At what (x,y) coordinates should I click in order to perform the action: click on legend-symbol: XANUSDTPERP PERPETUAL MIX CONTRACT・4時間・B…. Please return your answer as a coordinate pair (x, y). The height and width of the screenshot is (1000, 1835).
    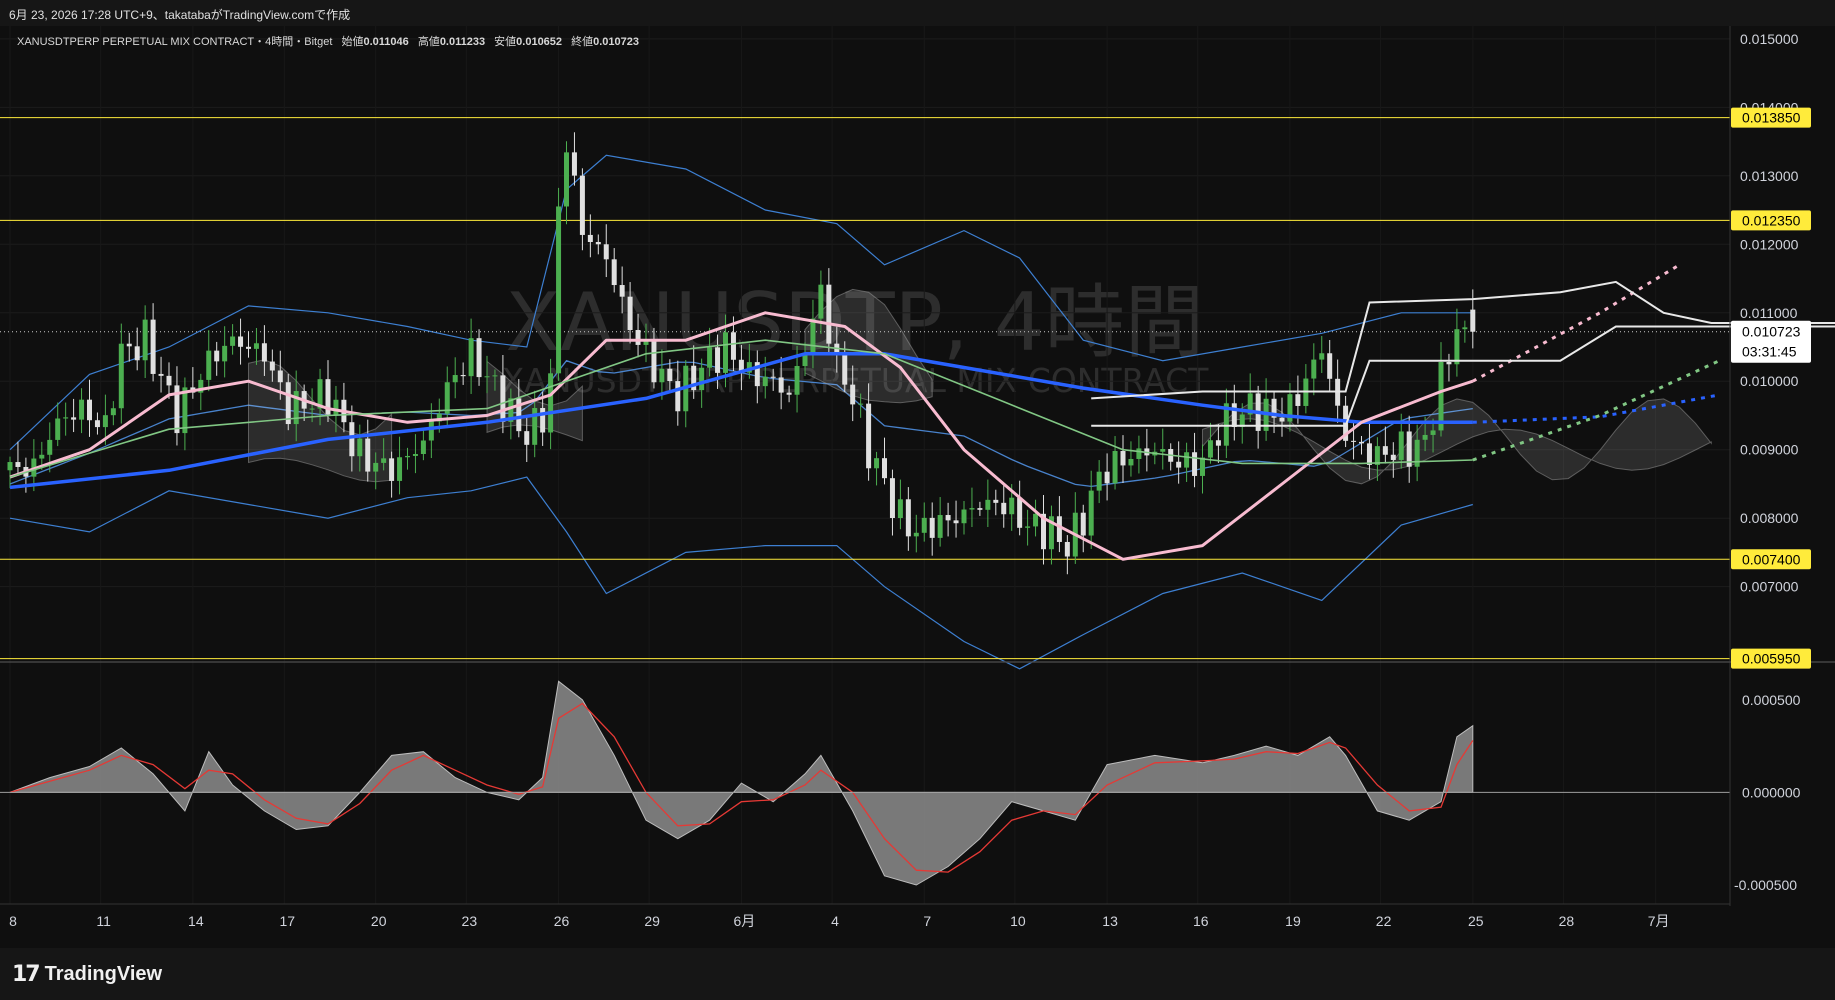
    Looking at the image, I should click on (174, 41).